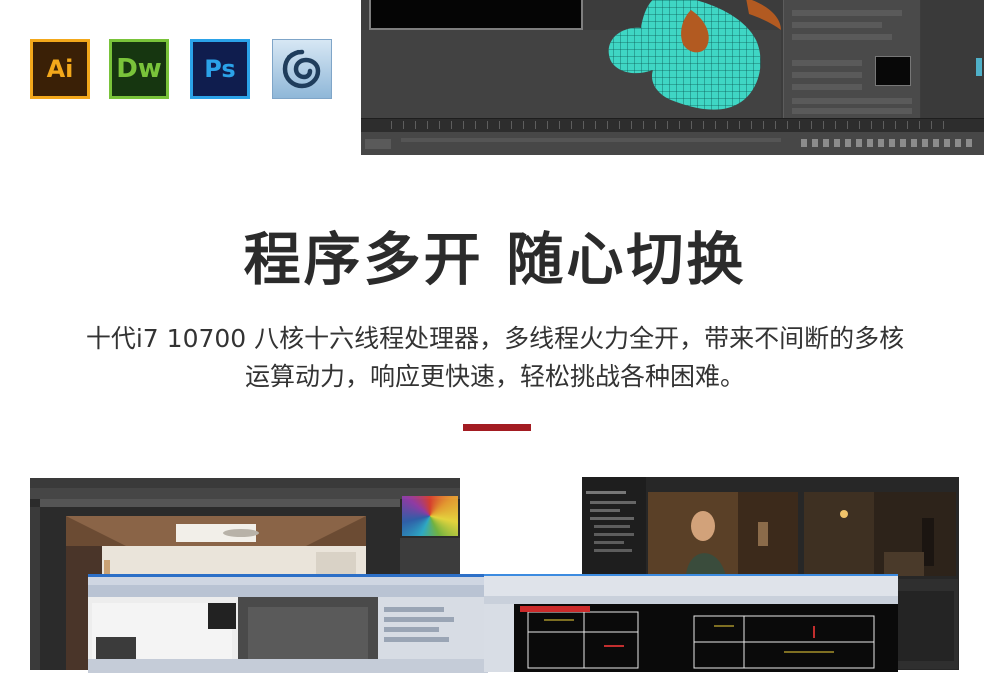 This screenshot has height=673, width=990. Describe the element at coordinates (220, 503) in the screenshot. I see `document-tabs` at that location.